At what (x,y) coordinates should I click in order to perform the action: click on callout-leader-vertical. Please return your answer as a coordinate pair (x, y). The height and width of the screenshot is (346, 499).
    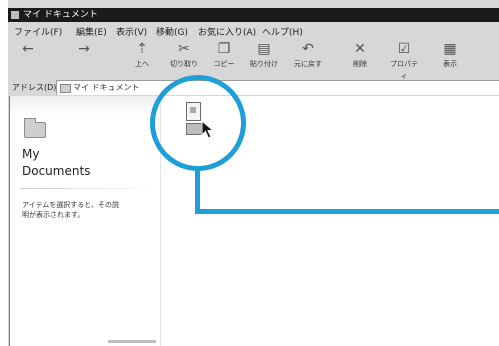
    Looking at the image, I should click on (197, 192).